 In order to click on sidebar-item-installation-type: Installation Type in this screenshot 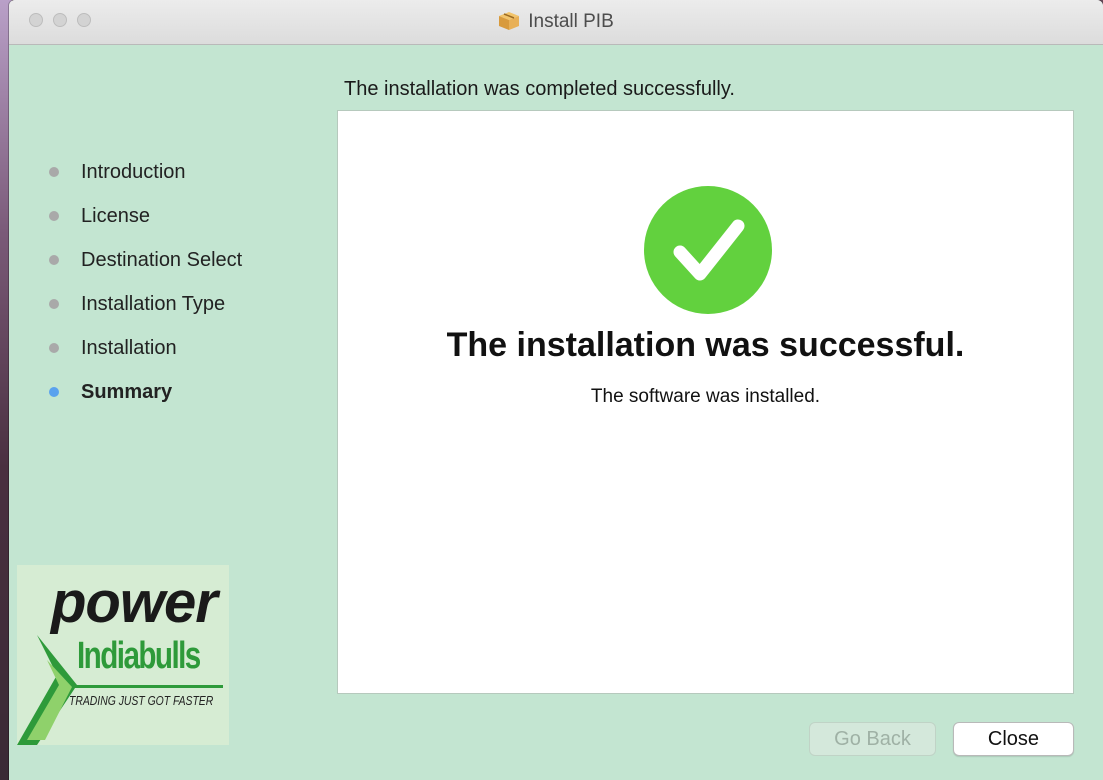, I will do `click(140, 304)`.